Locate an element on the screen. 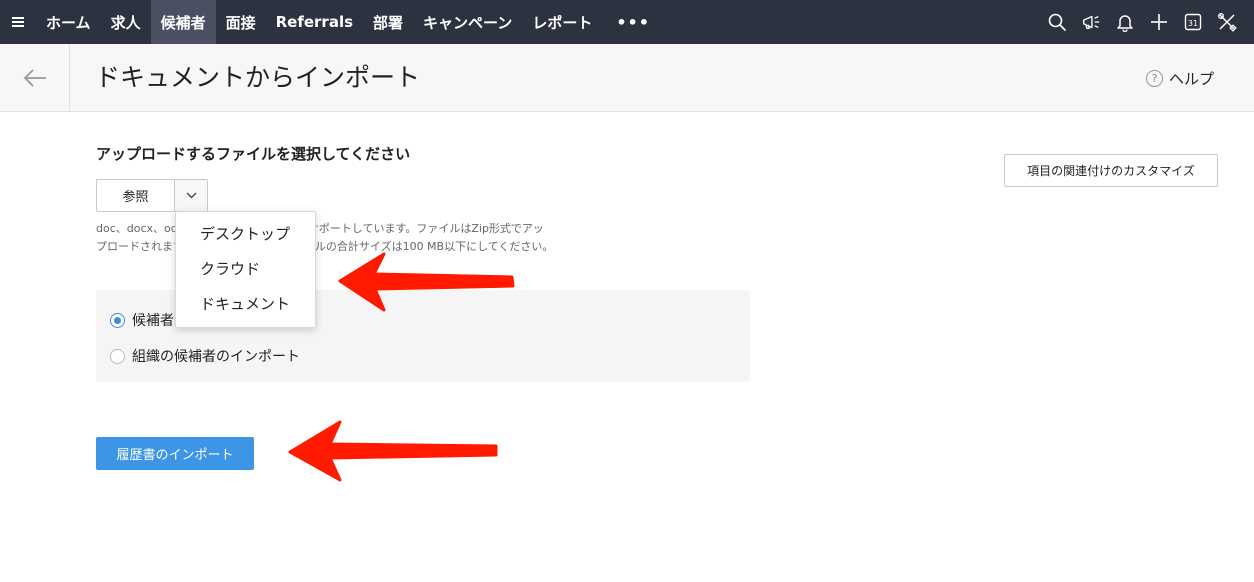 The image size is (1254, 582). chevron-down-icon is located at coordinates (191, 195).